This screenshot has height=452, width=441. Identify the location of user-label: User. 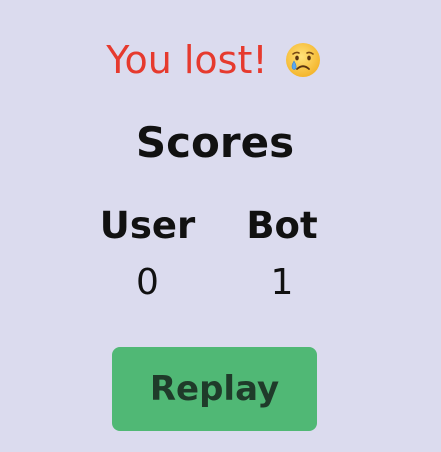
(147, 225).